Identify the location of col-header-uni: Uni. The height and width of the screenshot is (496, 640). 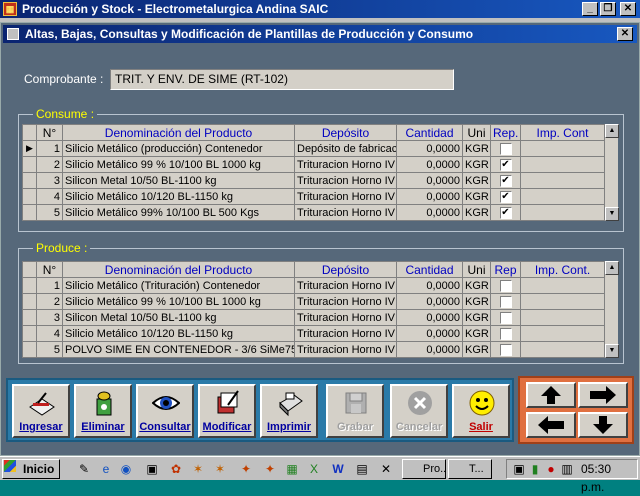
(476, 132).